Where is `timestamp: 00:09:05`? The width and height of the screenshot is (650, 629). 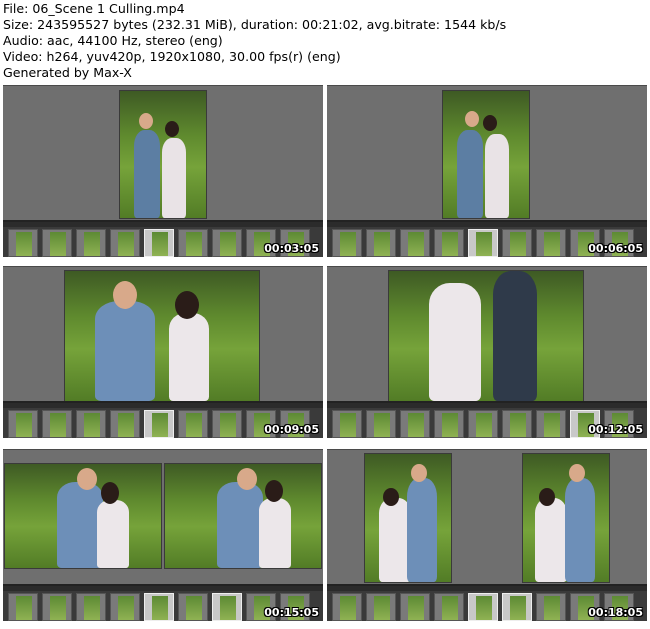 timestamp: 00:09:05 is located at coordinates (291, 429).